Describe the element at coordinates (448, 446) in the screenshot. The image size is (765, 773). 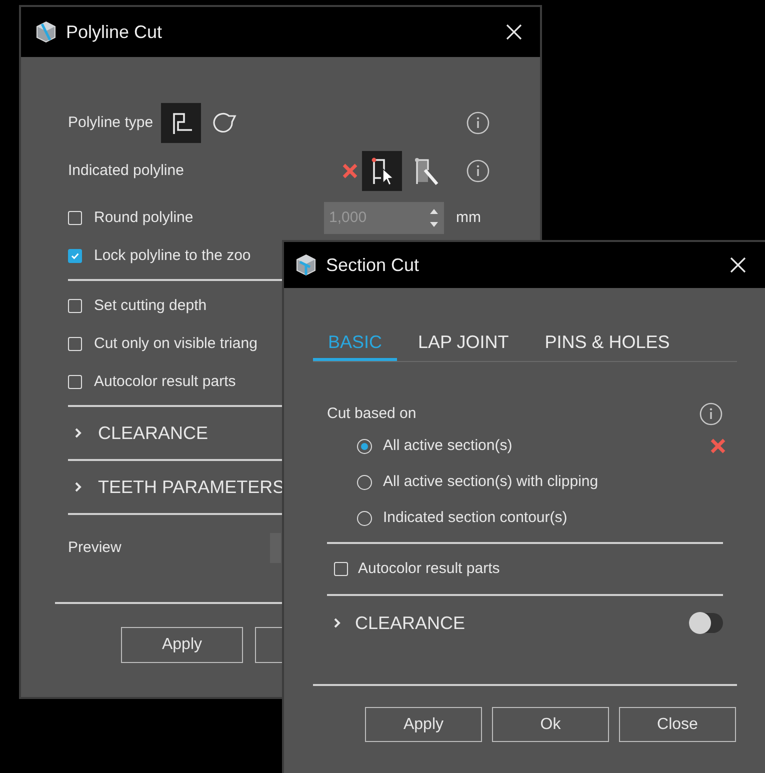
I see `radio-label: All active section(s)` at that location.